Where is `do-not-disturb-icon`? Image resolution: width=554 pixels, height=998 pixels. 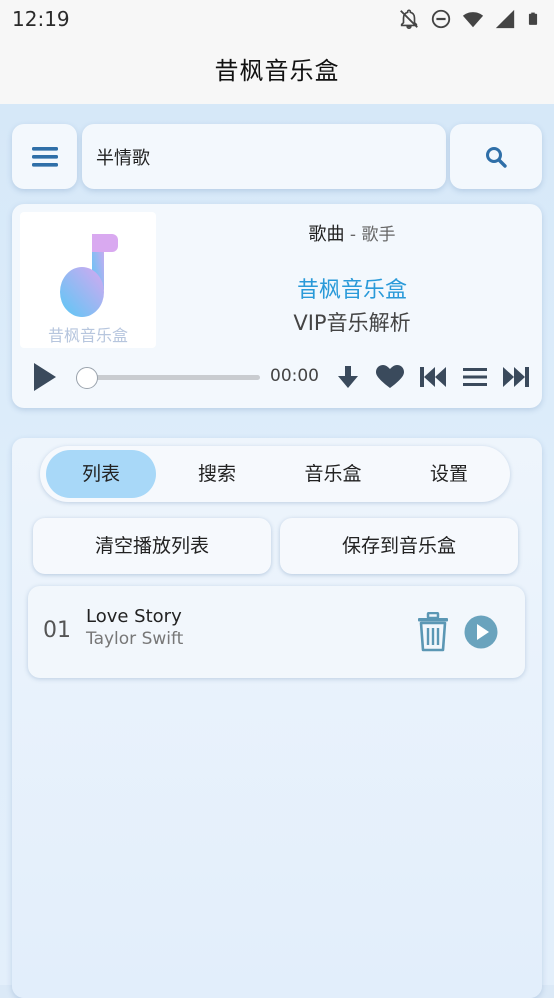
do-not-disturb-icon is located at coordinates (441, 19).